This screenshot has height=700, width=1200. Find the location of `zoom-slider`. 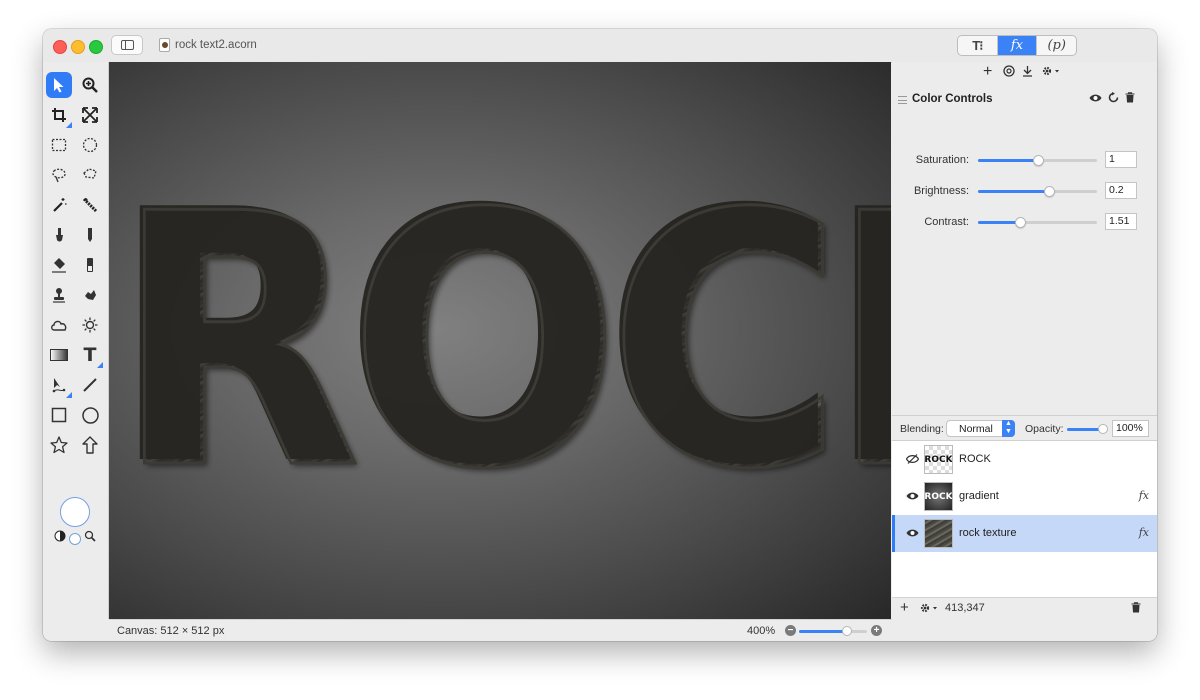

zoom-slider is located at coordinates (833, 631).